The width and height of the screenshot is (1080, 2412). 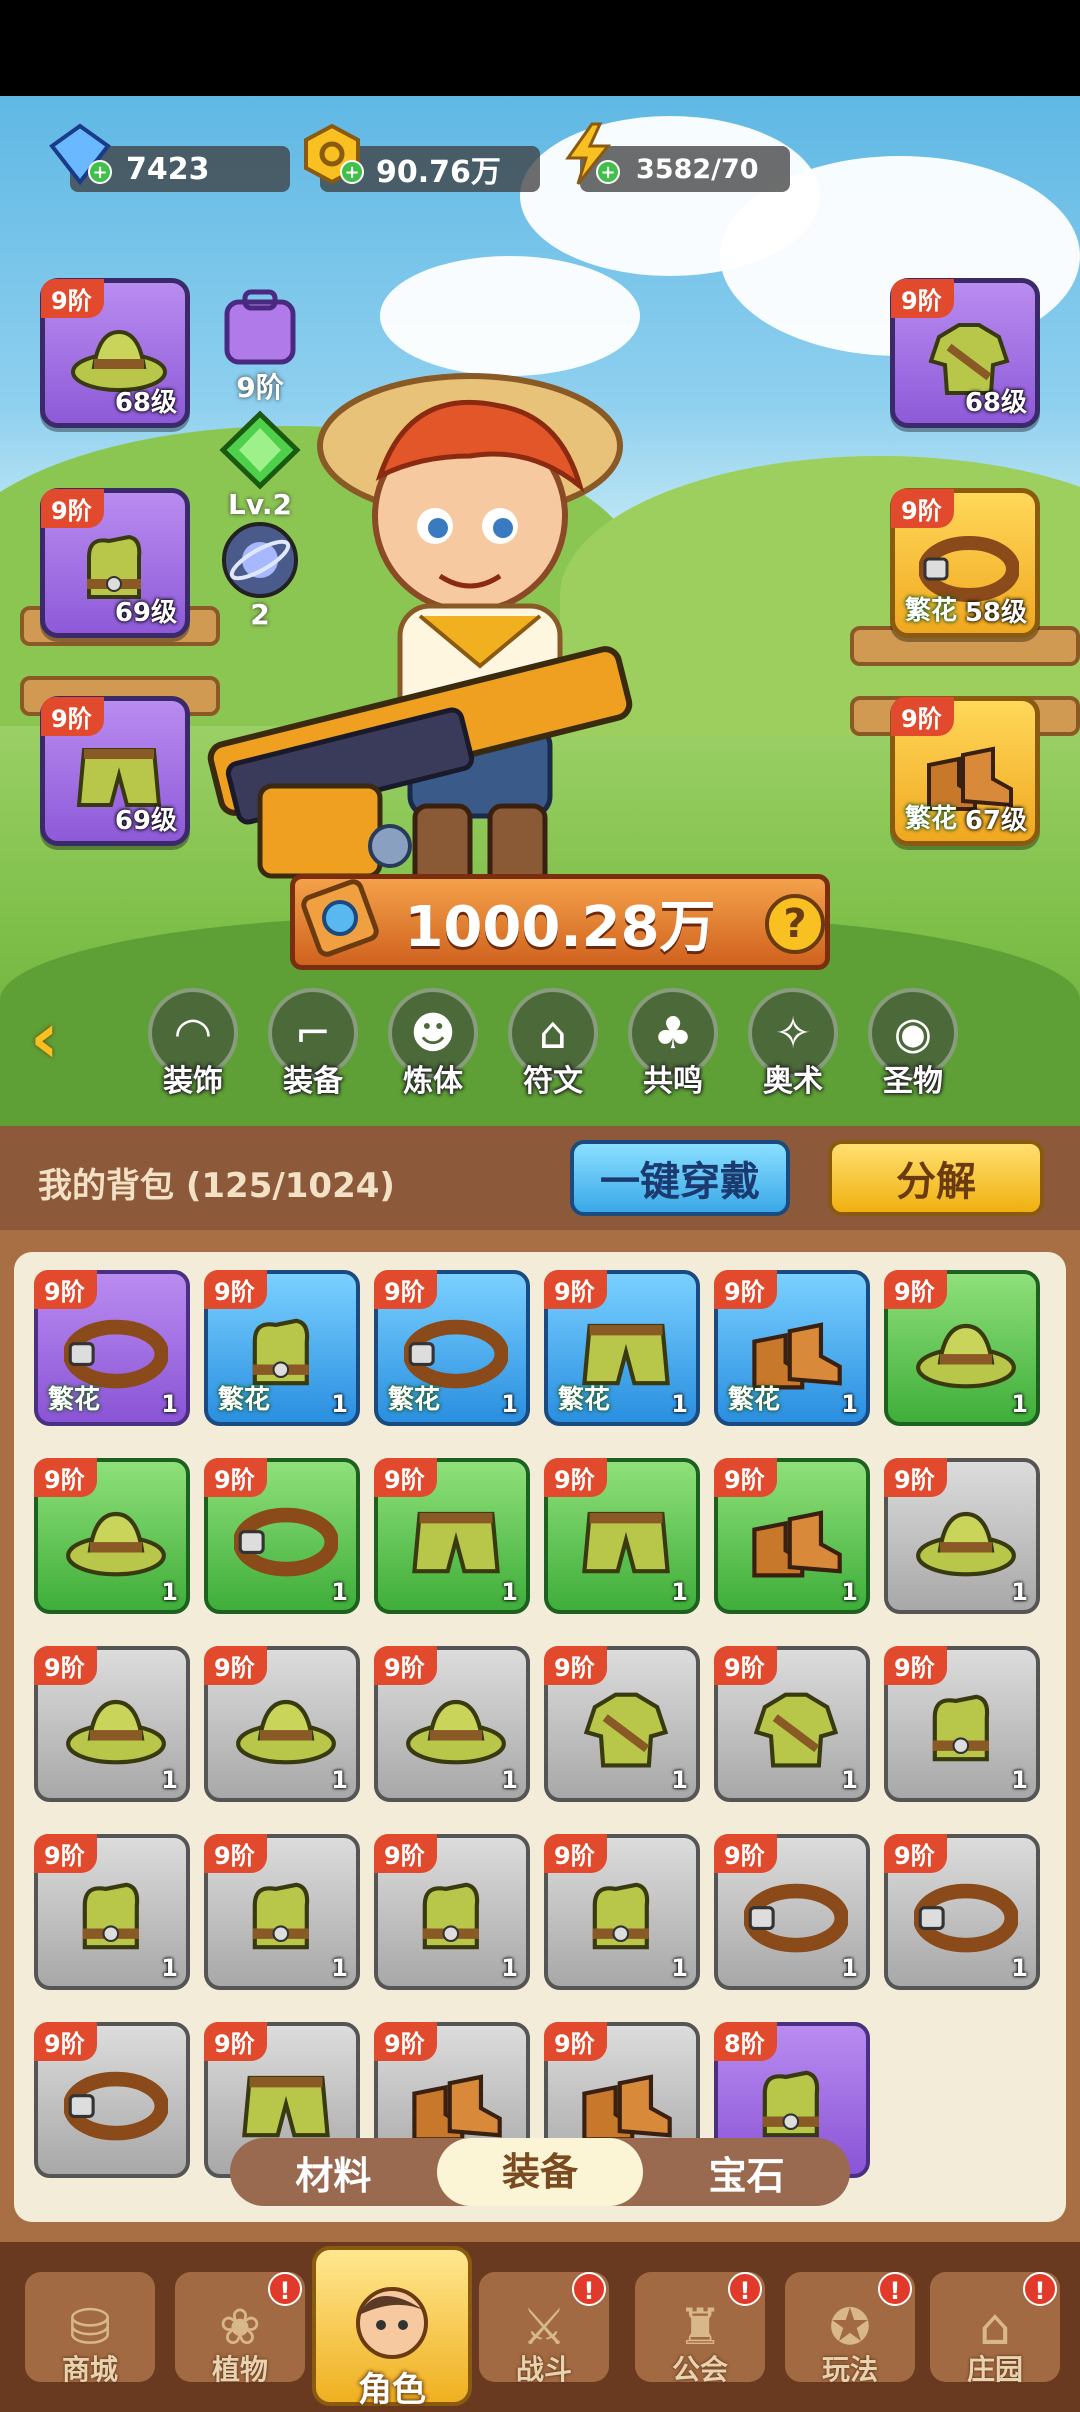 I want to click on nav-label: 玩法, so click(x=849, y=2369).